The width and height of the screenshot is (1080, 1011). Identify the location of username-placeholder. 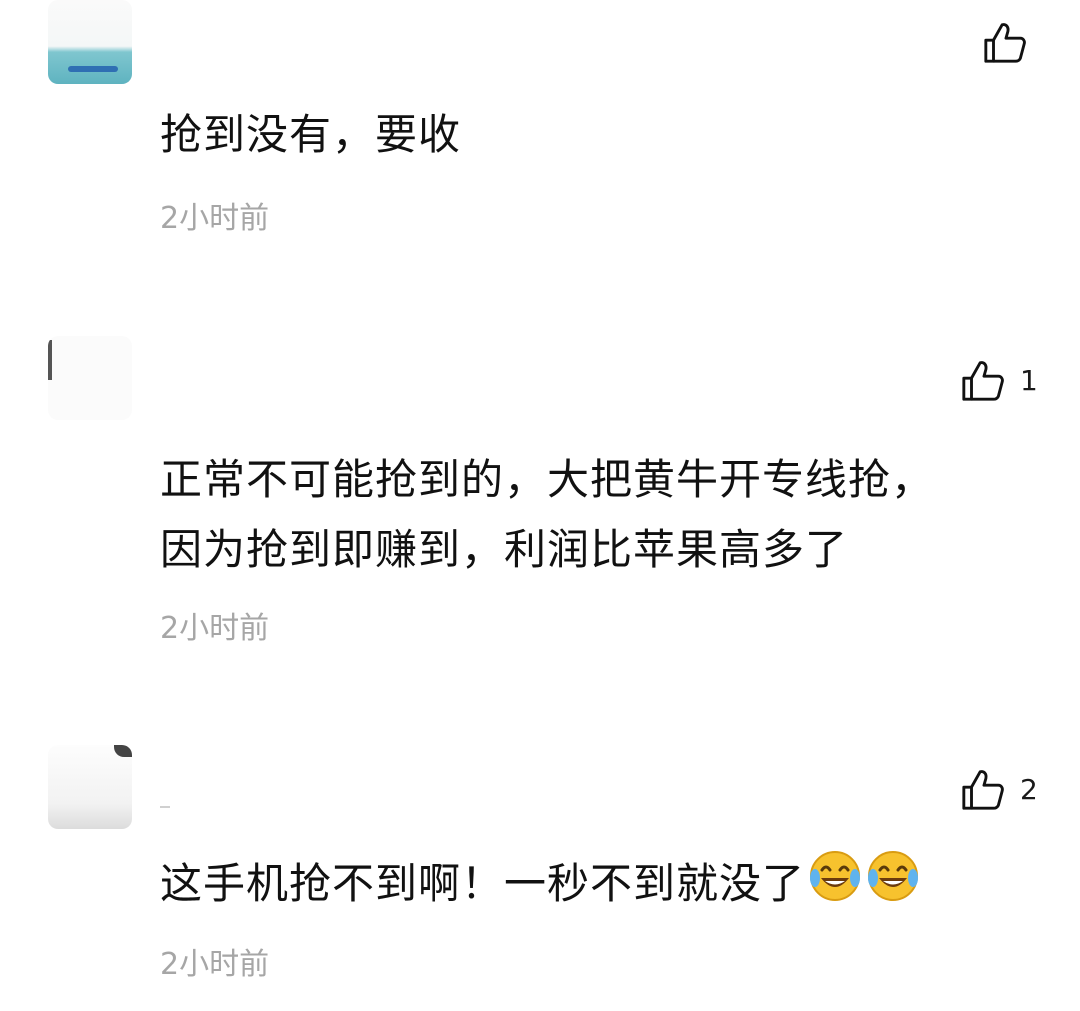
(165, 807).